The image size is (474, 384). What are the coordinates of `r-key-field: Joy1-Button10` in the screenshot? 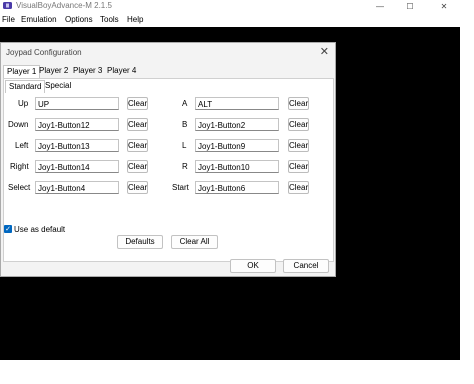 It's located at (237, 166).